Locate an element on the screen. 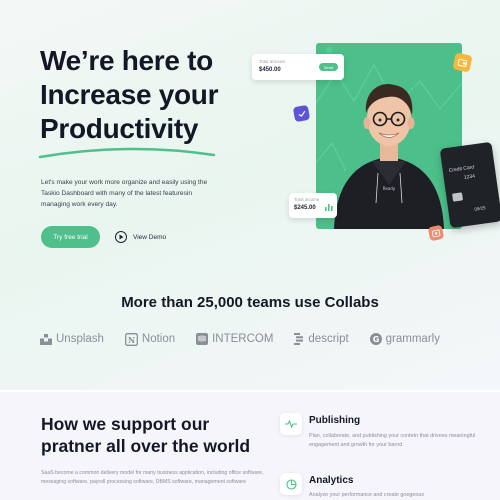 This screenshot has height=500, width=500. bar-chart-icon is located at coordinates (329, 207).